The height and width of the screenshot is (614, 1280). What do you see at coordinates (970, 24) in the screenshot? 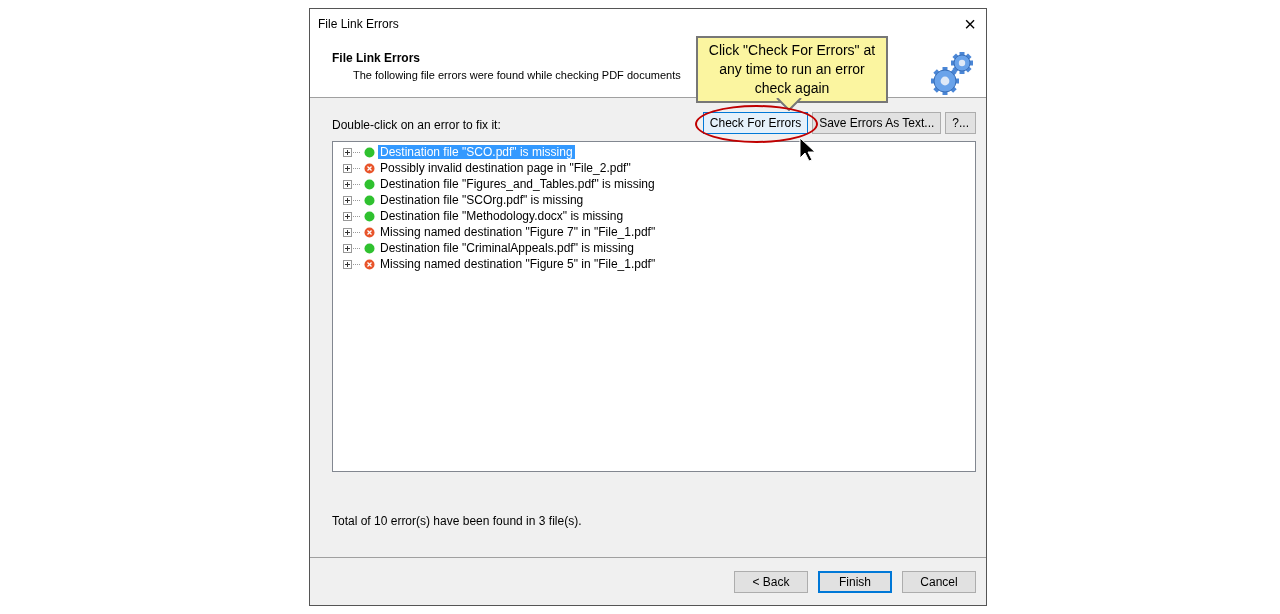
I see `close-button: ×` at bounding box center [970, 24].